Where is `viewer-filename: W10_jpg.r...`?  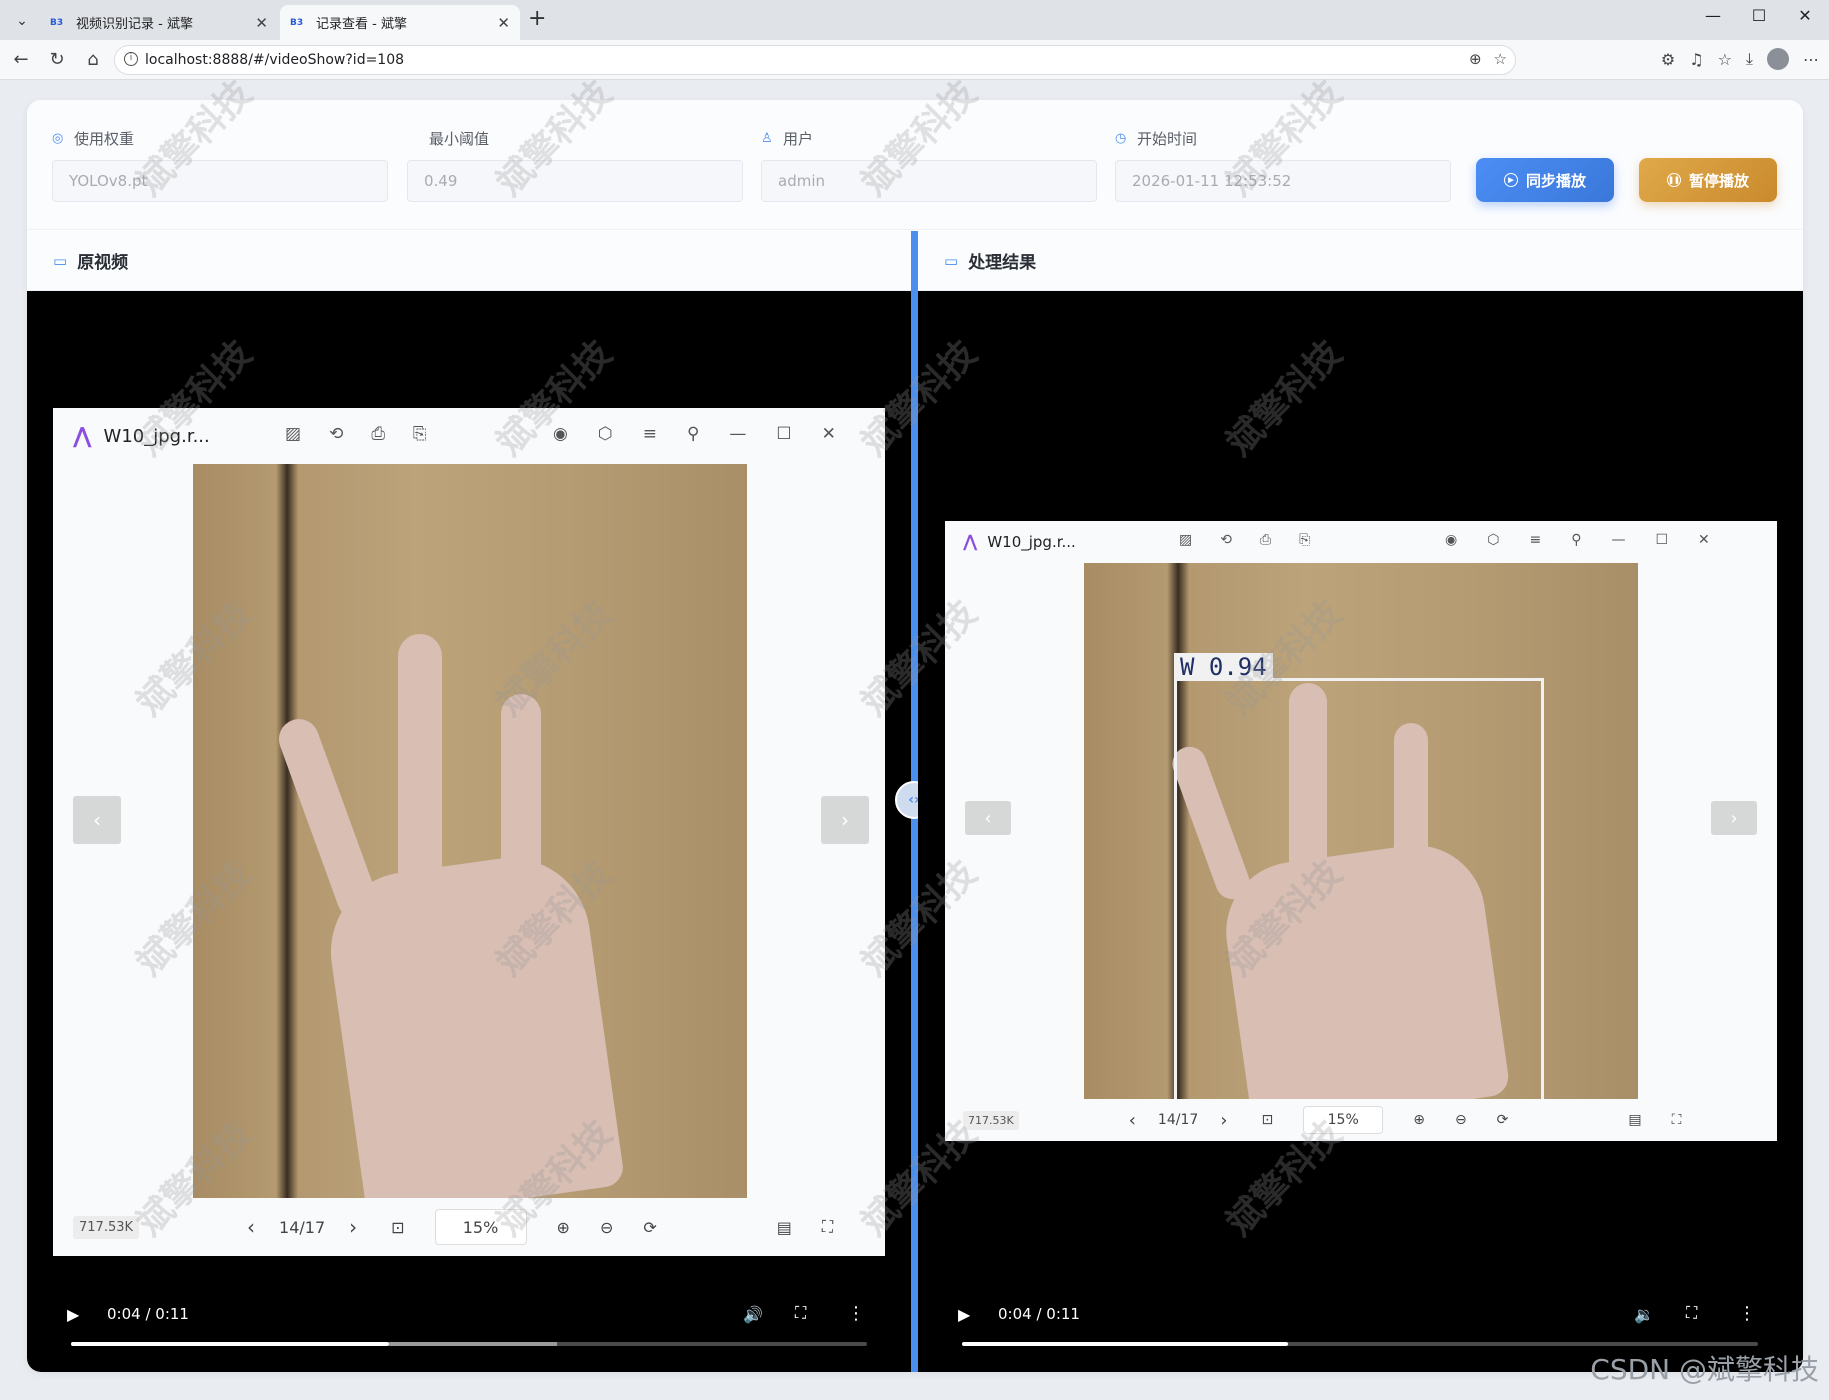
viewer-filename: W10_jpg.r... is located at coordinates (156, 436).